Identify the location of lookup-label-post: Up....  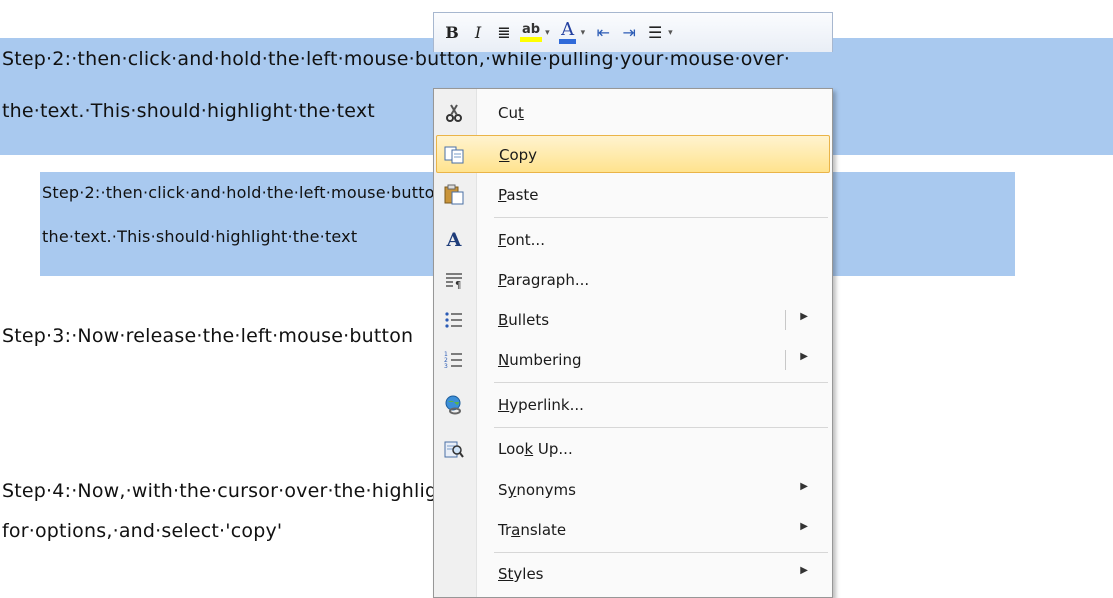
(553, 449).